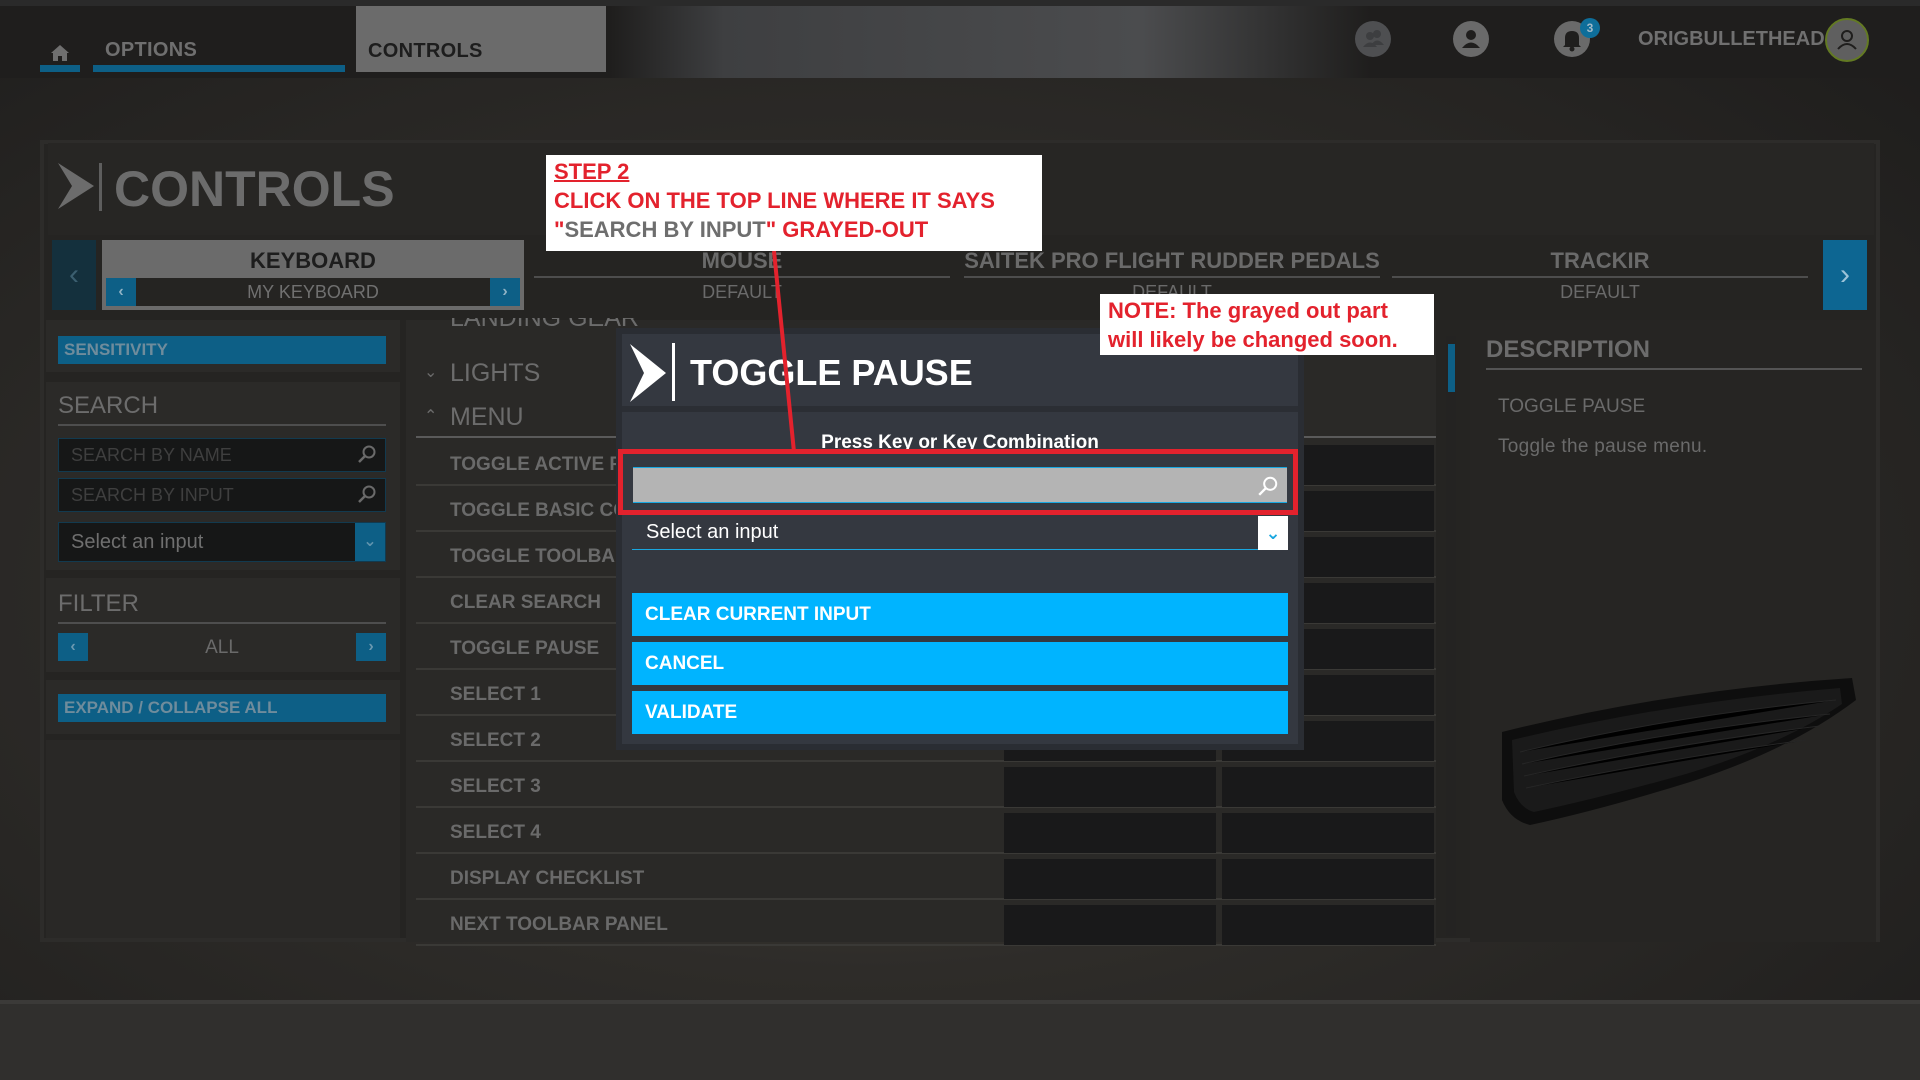 The image size is (1920, 1080). Describe the element at coordinates (544, 325) in the screenshot. I see `category-label: LANDING GEAR` at that location.